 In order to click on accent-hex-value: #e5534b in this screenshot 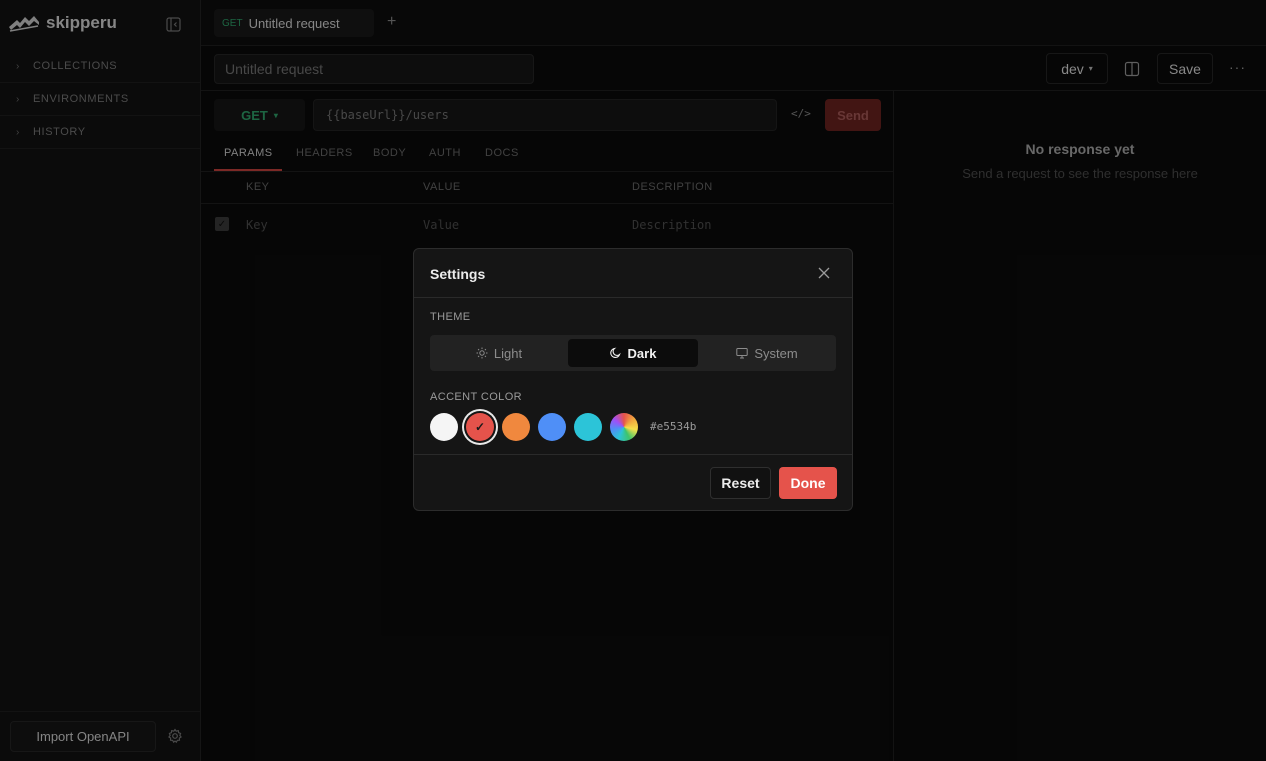, I will do `click(673, 426)`.